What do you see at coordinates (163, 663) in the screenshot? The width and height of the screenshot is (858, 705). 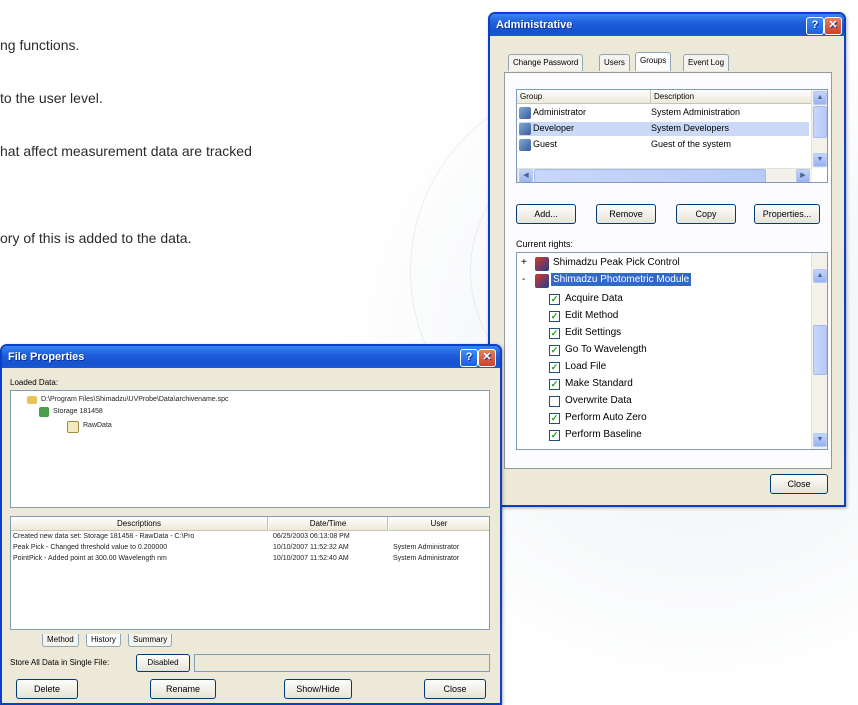 I see `store-all-data-toggle: Disabled` at bounding box center [163, 663].